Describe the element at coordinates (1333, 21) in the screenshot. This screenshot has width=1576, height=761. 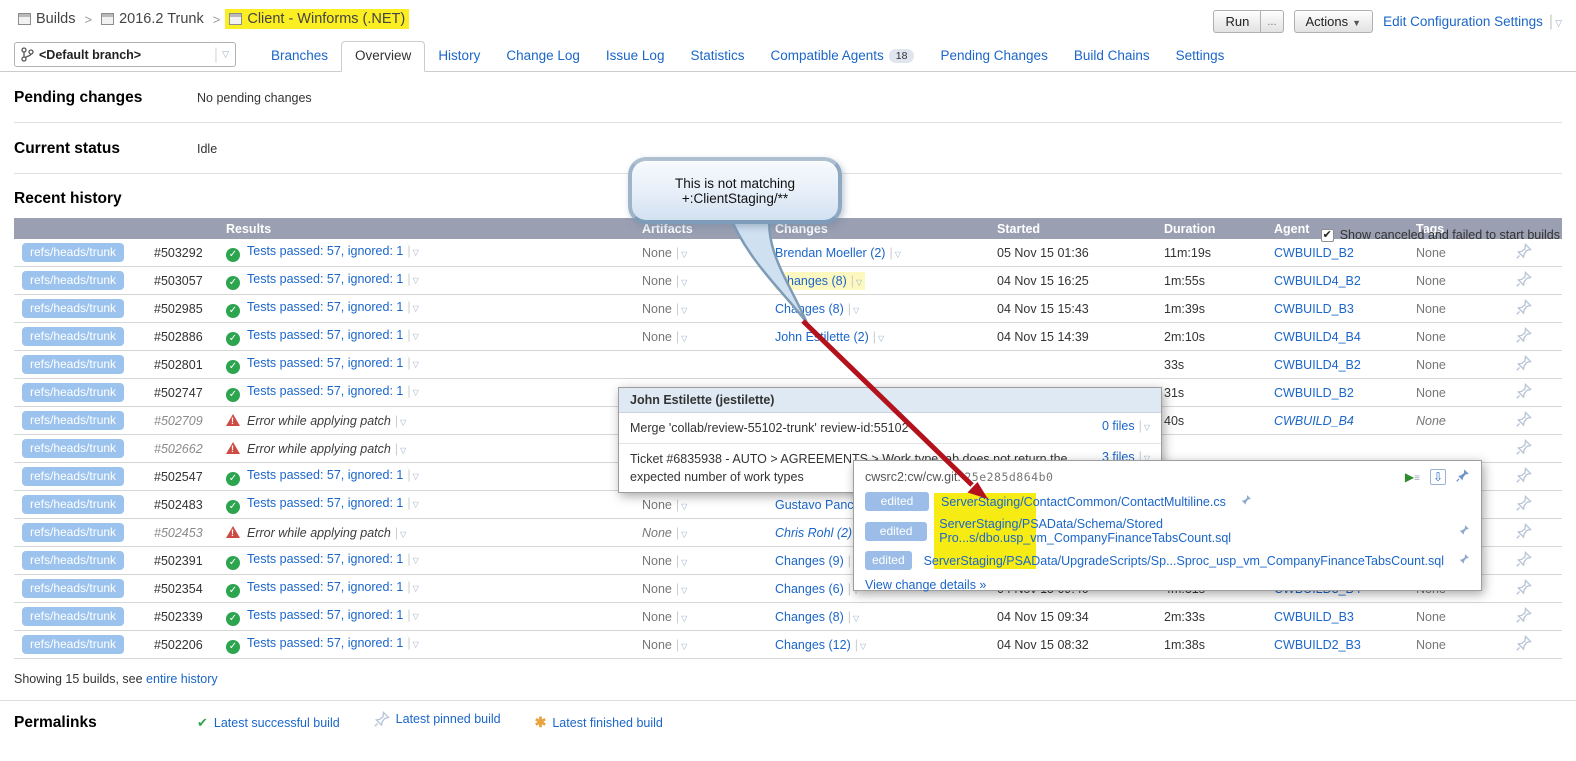
I see `actions-button: Actions ▼` at that location.